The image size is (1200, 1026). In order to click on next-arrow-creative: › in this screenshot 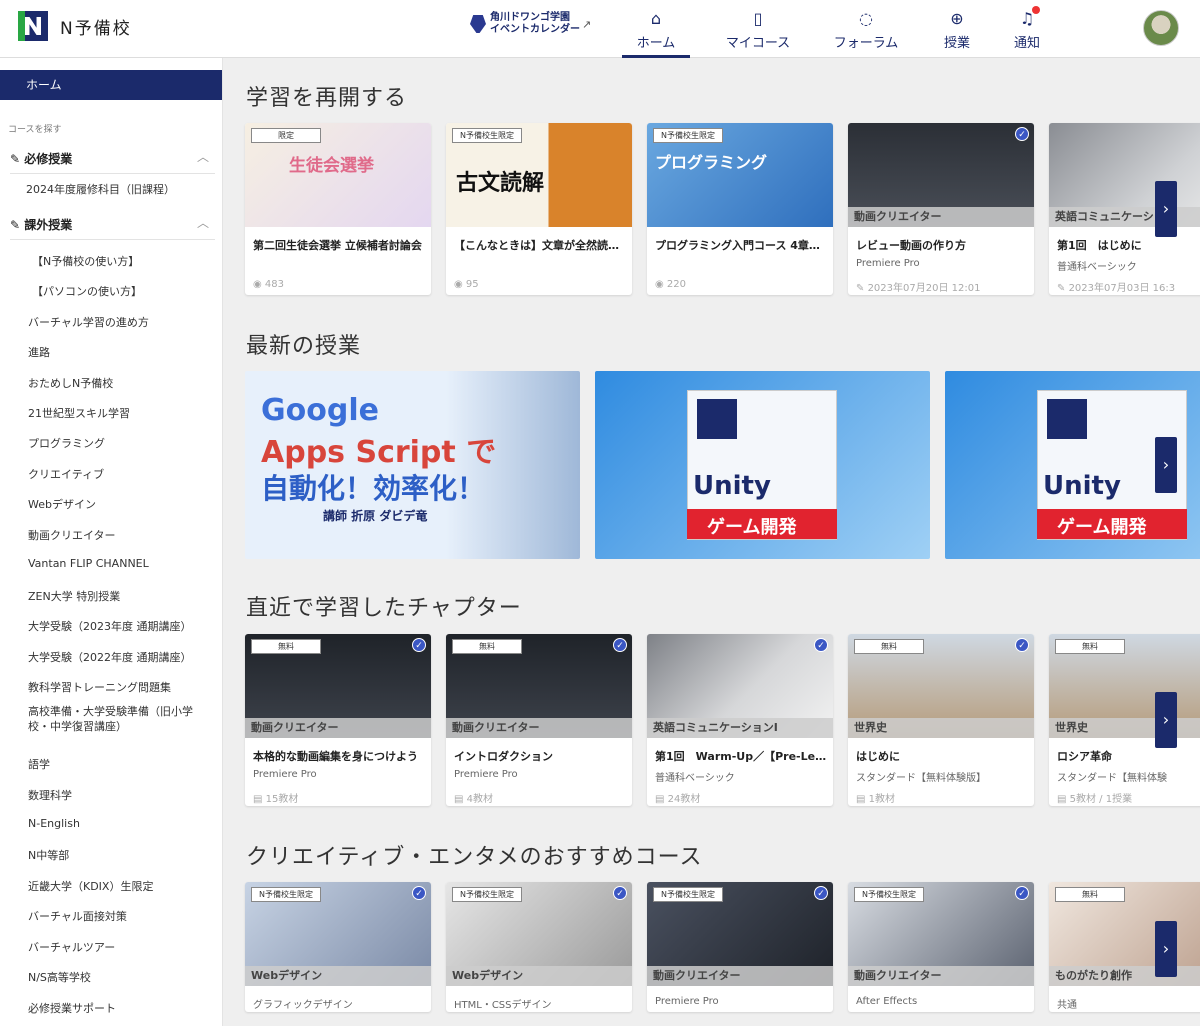, I will do `click(1166, 949)`.